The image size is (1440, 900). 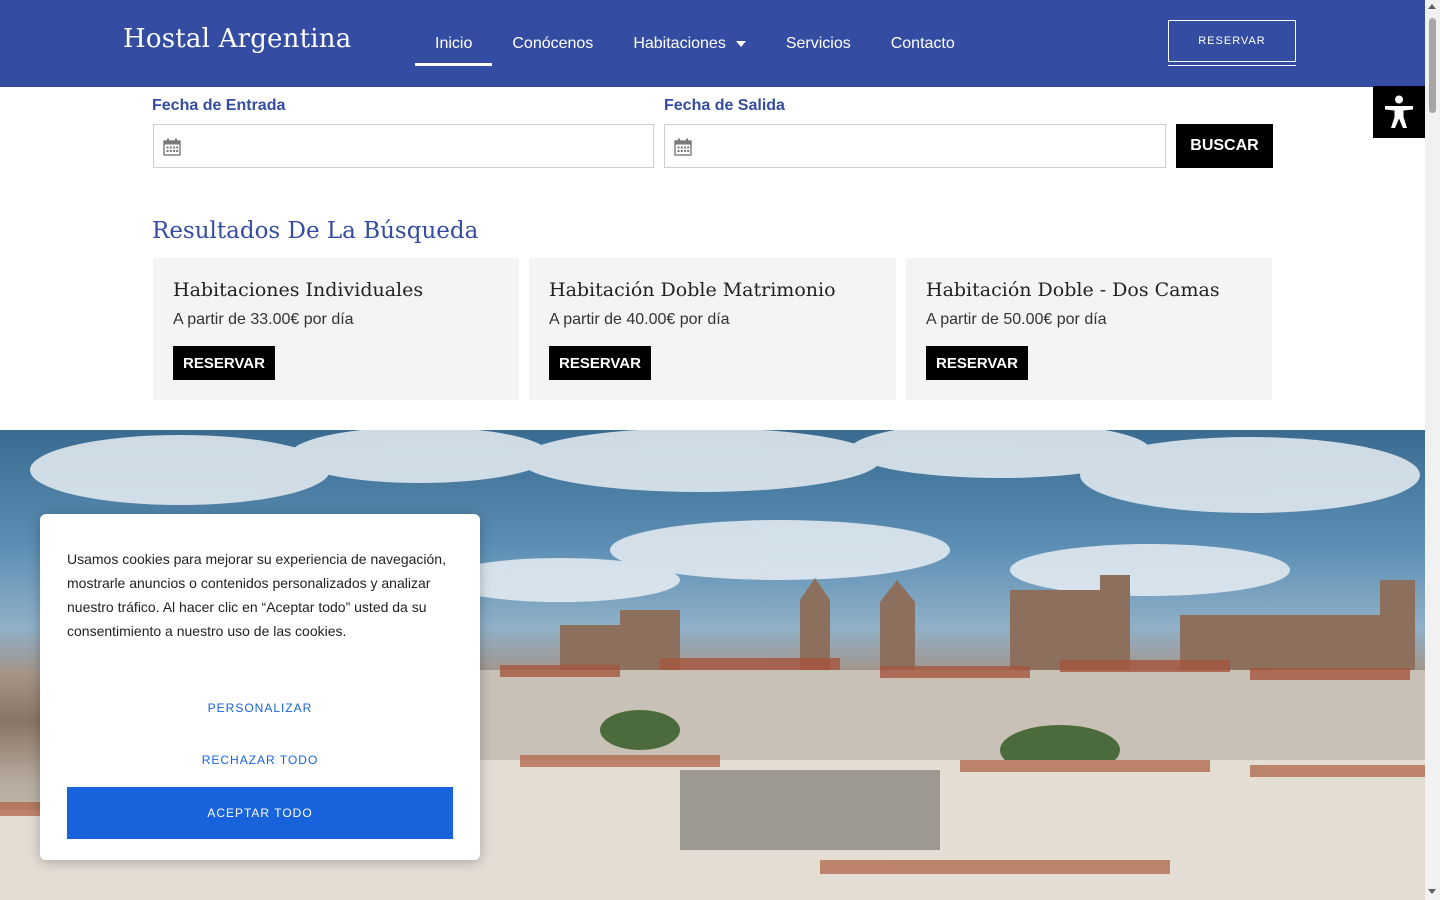 What do you see at coordinates (315, 231) in the screenshot?
I see `results-title: Resultados De La Búsqueda` at bounding box center [315, 231].